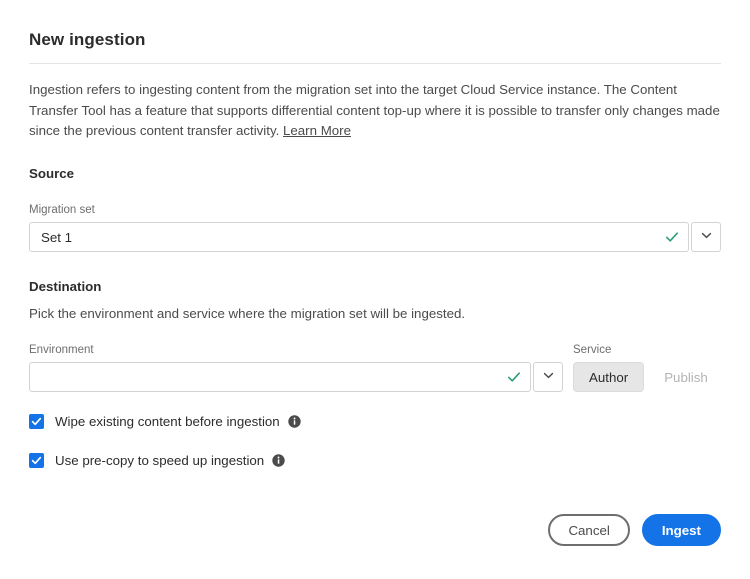  I want to click on use-precopy-checkbox, so click(36, 460).